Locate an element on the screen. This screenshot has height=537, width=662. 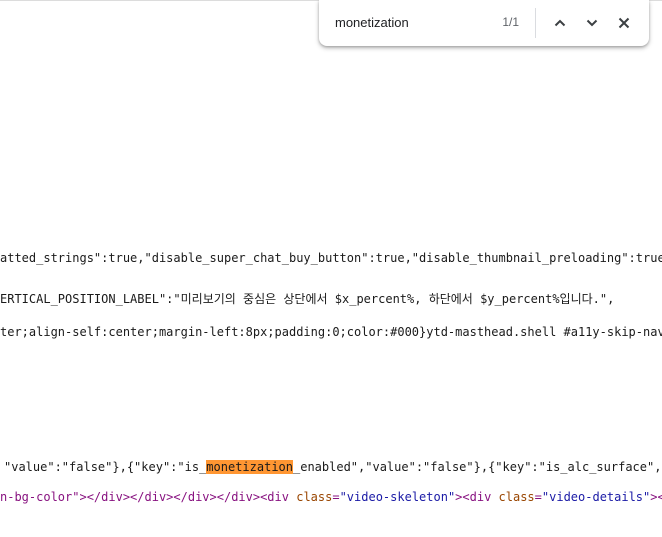
html-tag-text: ><di is located at coordinates (656, 497).